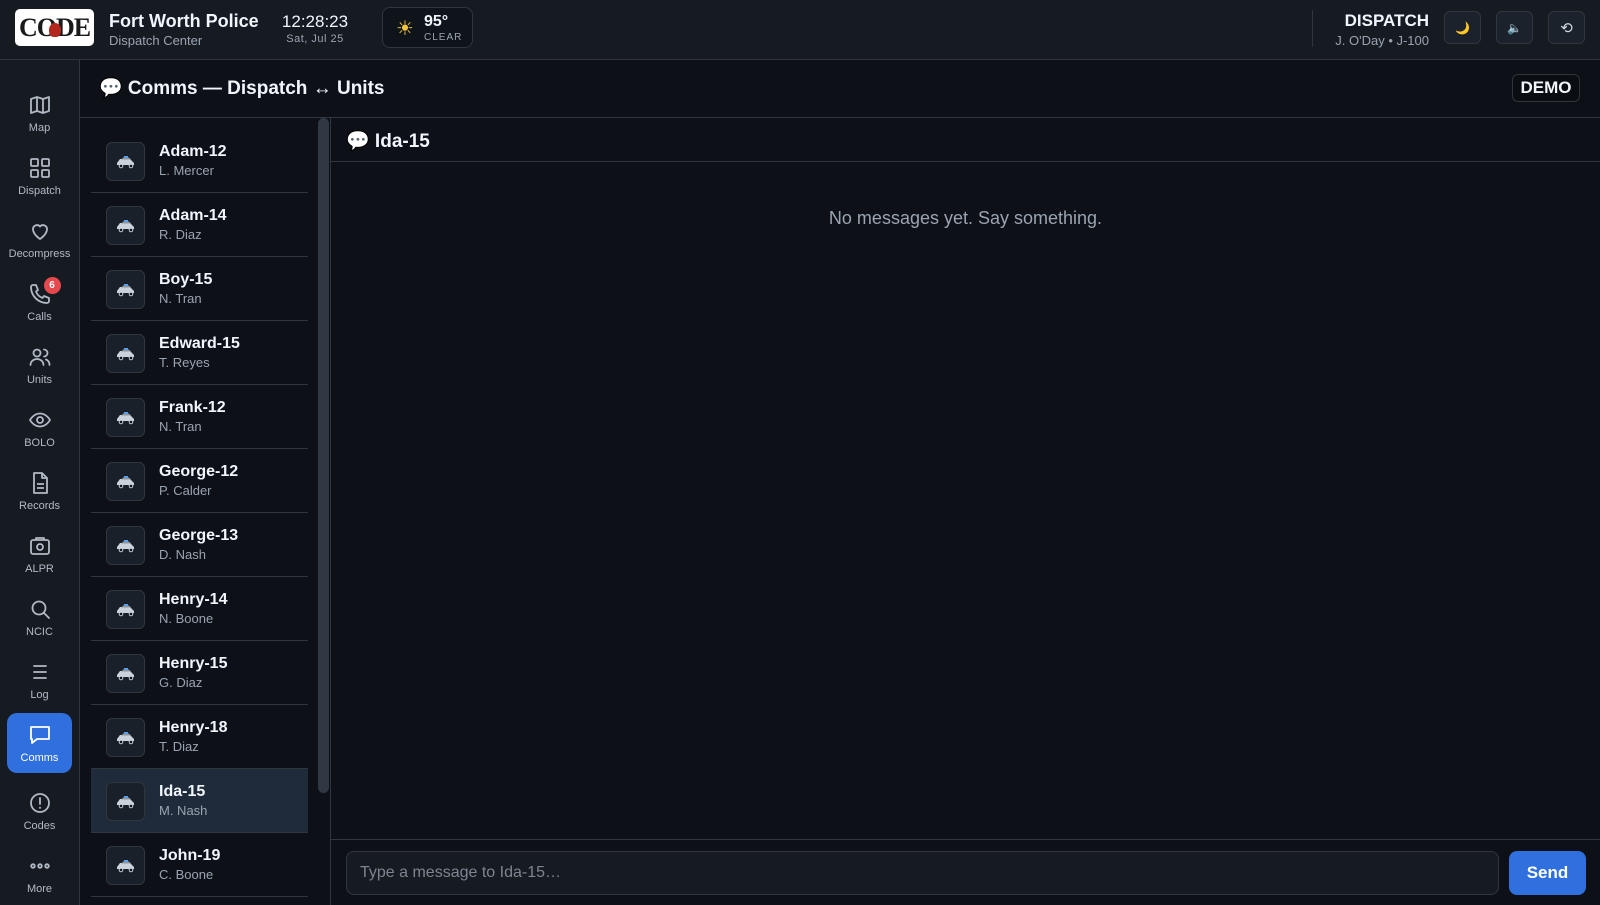 The image size is (1600, 905). Describe the element at coordinates (39, 757) in the screenshot. I see `nav-label: Comms` at that location.